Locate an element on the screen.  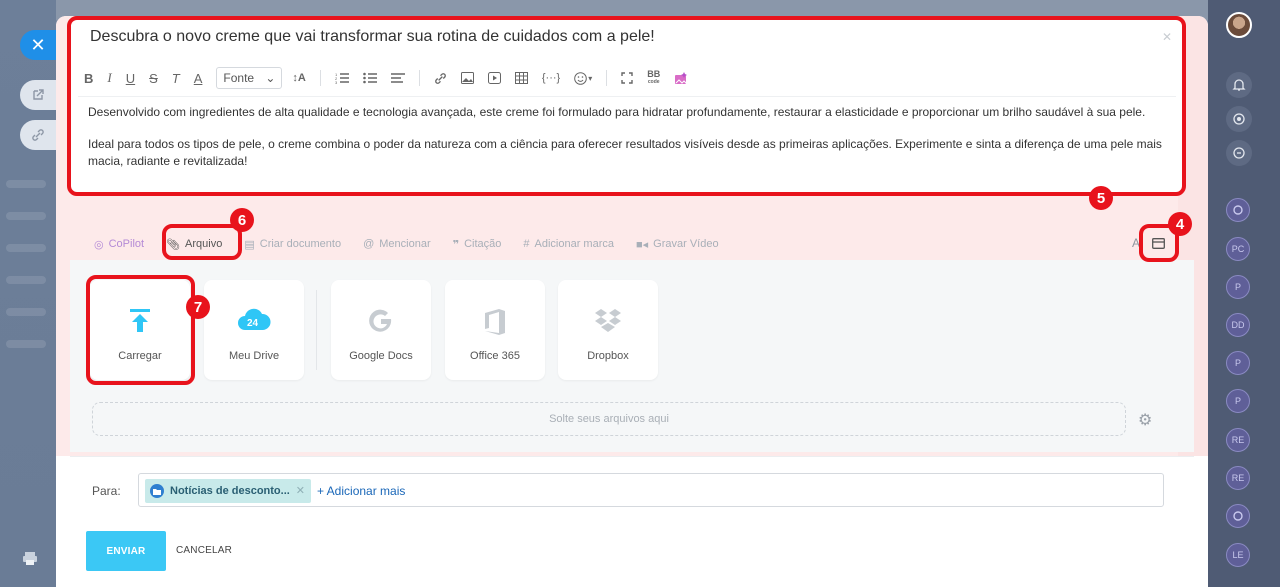
tab-criar-documento: ▤ Criar documento is located at coordinates (292, 244).